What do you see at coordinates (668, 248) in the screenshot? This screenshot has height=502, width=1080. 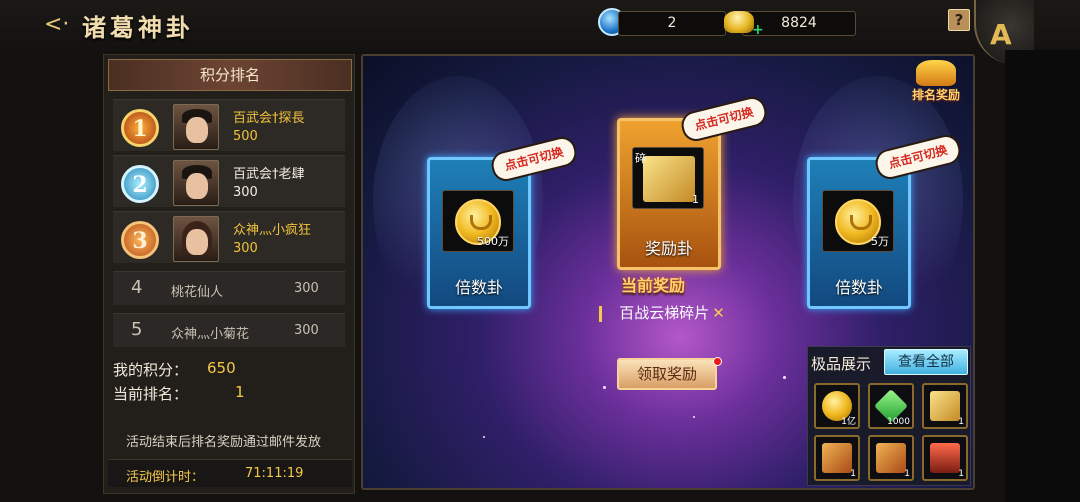 I see `card-label: 奖励卦` at bounding box center [668, 248].